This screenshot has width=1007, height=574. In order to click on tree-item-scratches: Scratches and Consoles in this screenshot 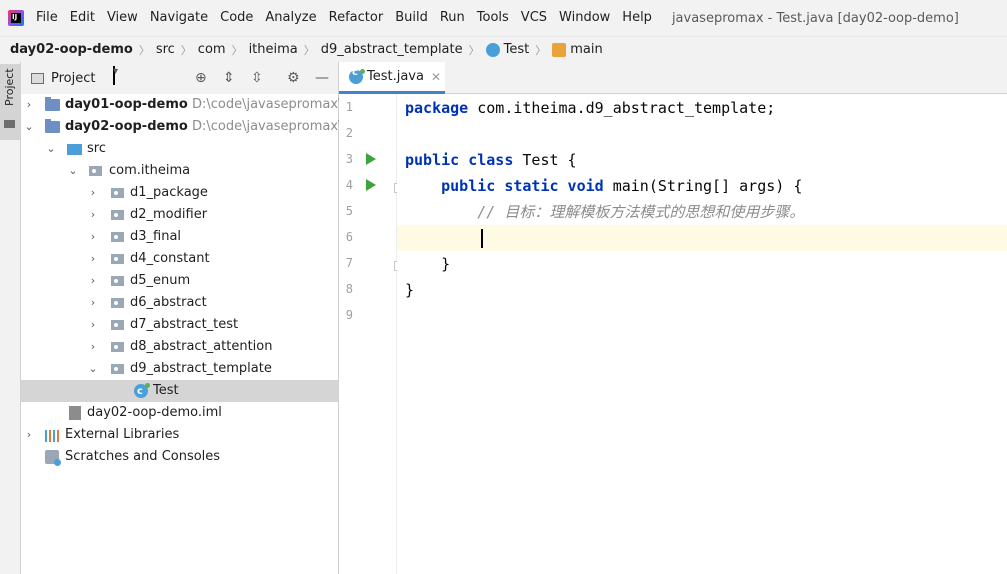, I will do `click(179, 457)`.